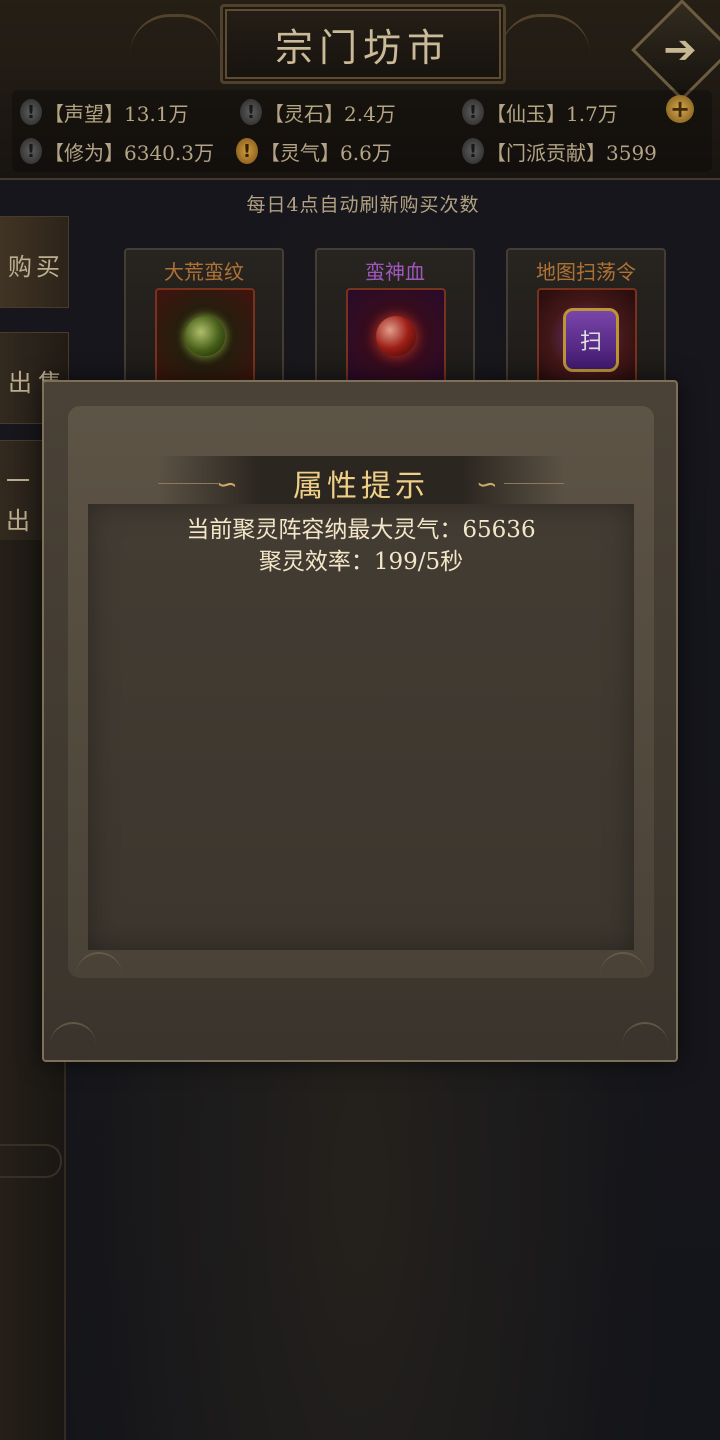 The image size is (720, 1440). Describe the element at coordinates (487, 485) in the screenshot. I see `swirl-ornament-right-icon: ∽` at that location.